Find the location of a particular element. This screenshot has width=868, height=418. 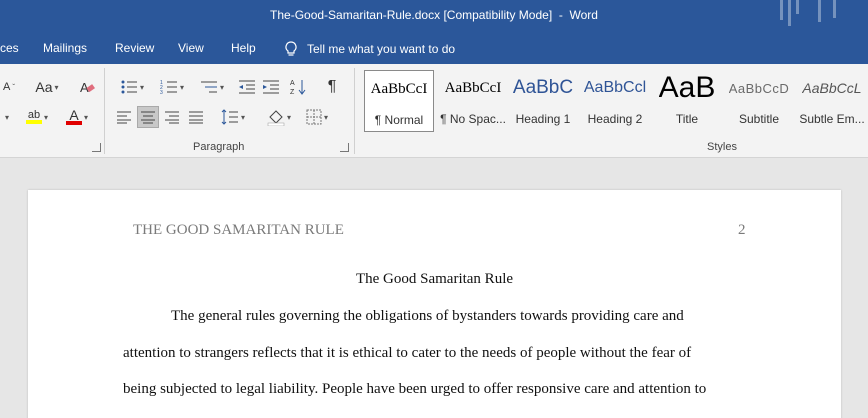

style-sample: AaB is located at coordinates (687, 87).